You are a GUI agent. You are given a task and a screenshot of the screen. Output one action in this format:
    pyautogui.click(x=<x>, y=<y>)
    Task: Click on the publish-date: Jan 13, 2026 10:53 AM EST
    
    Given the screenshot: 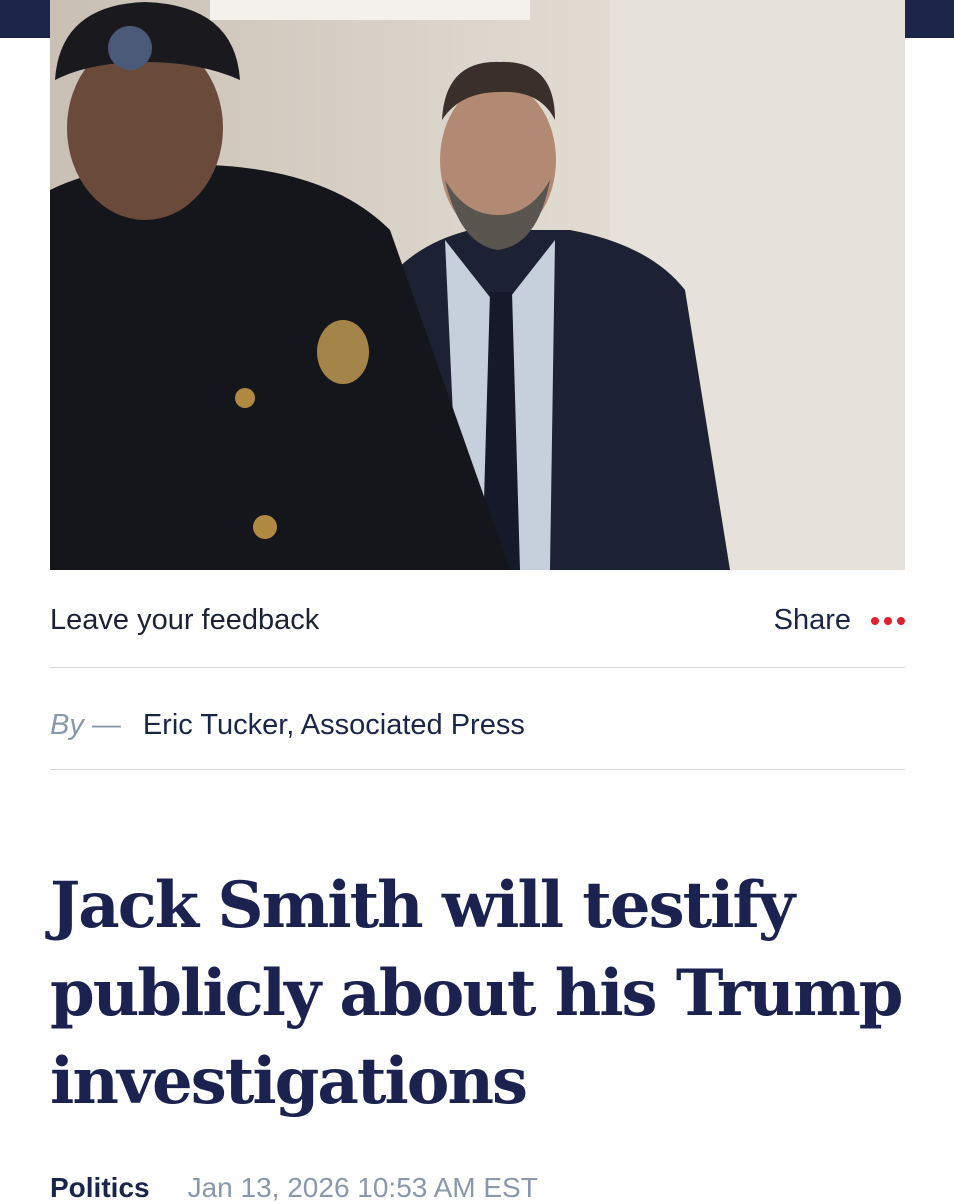 What is the action you would take?
    pyautogui.click(x=362, y=1187)
    